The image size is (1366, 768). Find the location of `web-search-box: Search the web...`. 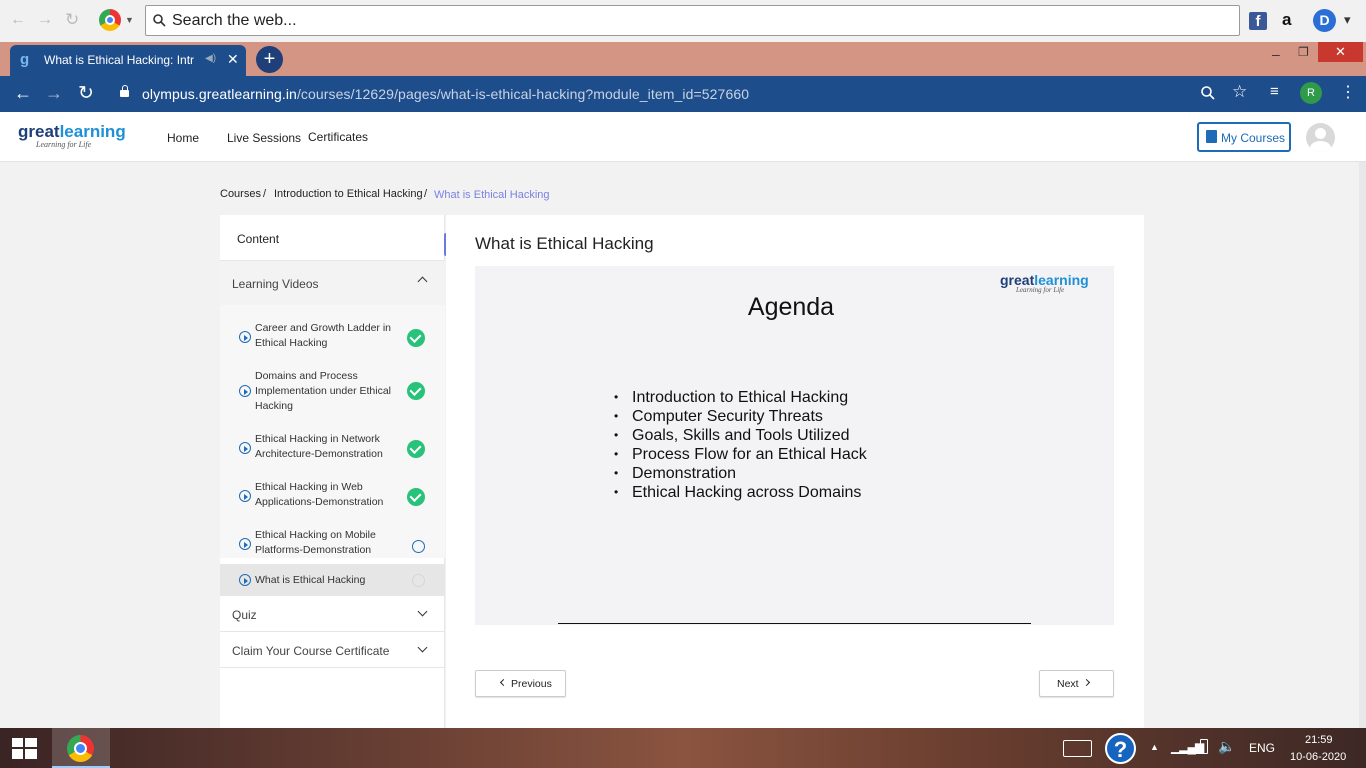

web-search-box: Search the web... is located at coordinates (692, 20).